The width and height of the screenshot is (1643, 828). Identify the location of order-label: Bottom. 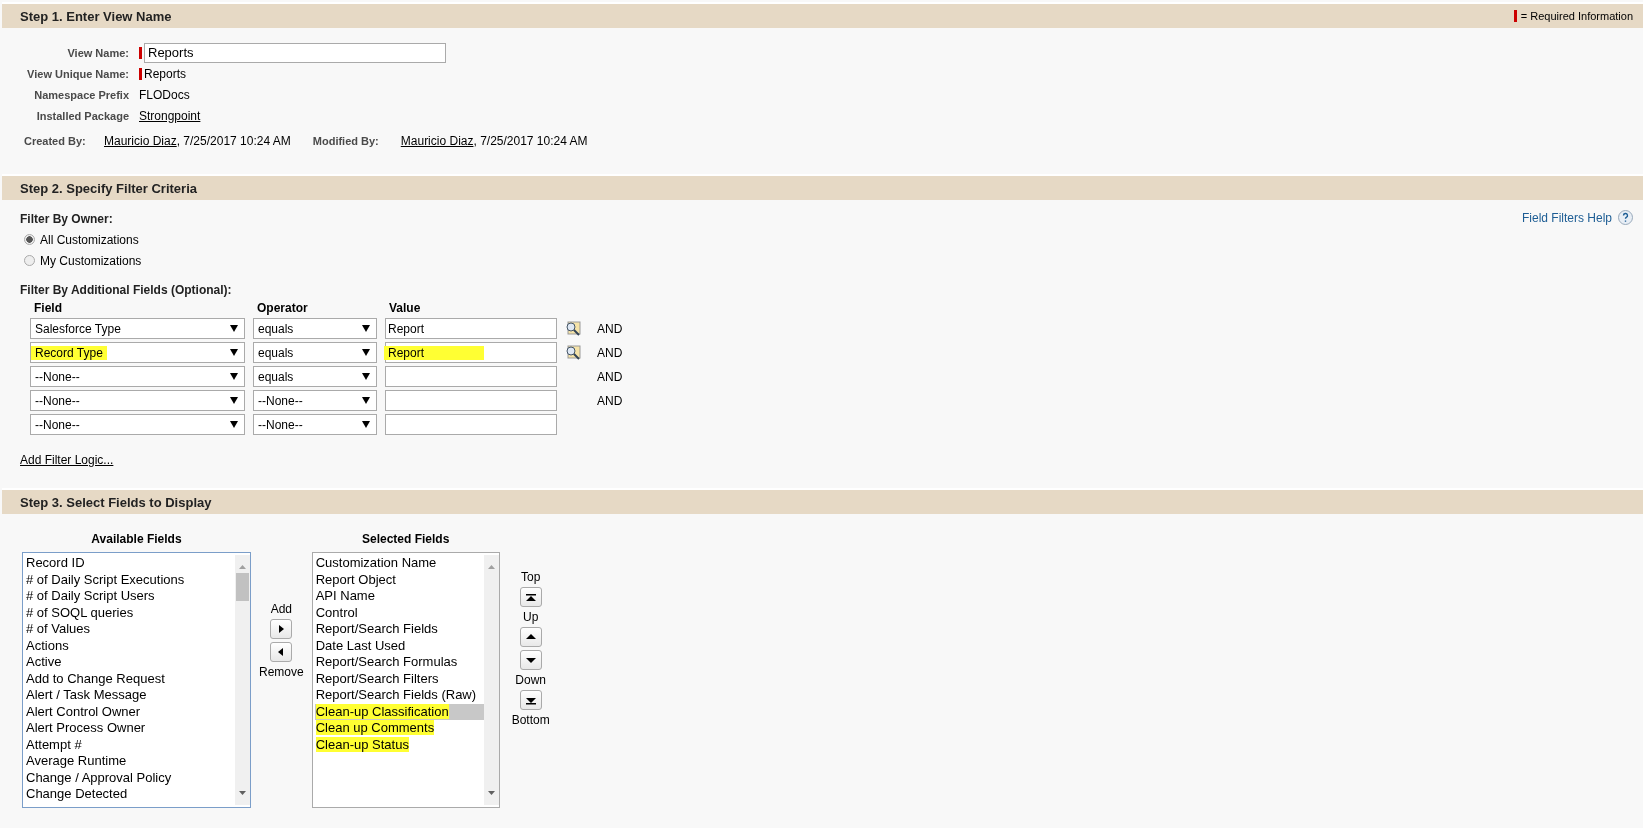
(530, 720).